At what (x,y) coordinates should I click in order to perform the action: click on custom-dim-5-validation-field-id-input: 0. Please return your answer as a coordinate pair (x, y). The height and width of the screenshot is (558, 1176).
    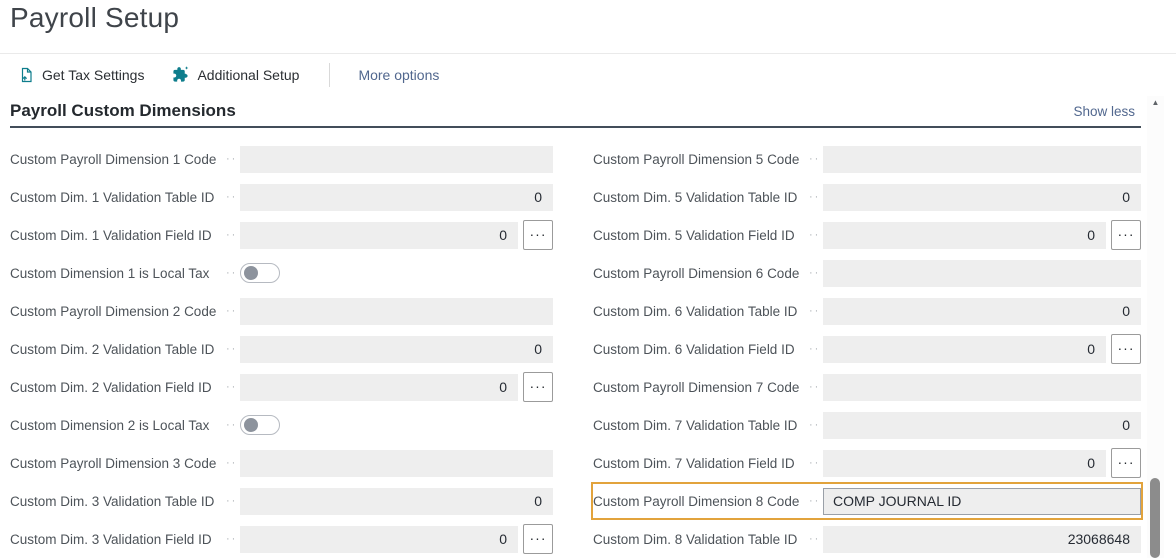
    Looking at the image, I should click on (964, 235).